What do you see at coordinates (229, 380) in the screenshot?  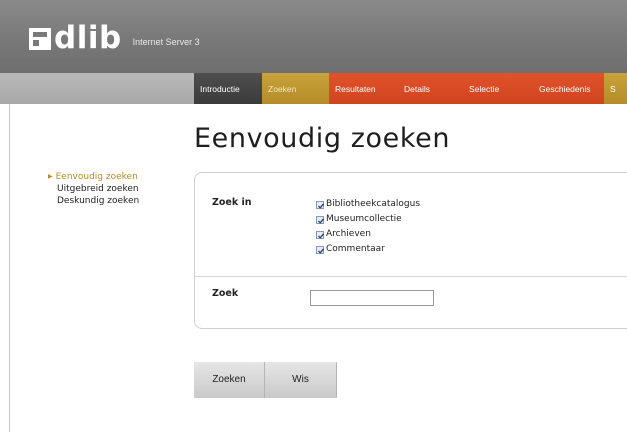 I see `search-button: Zoeken` at bounding box center [229, 380].